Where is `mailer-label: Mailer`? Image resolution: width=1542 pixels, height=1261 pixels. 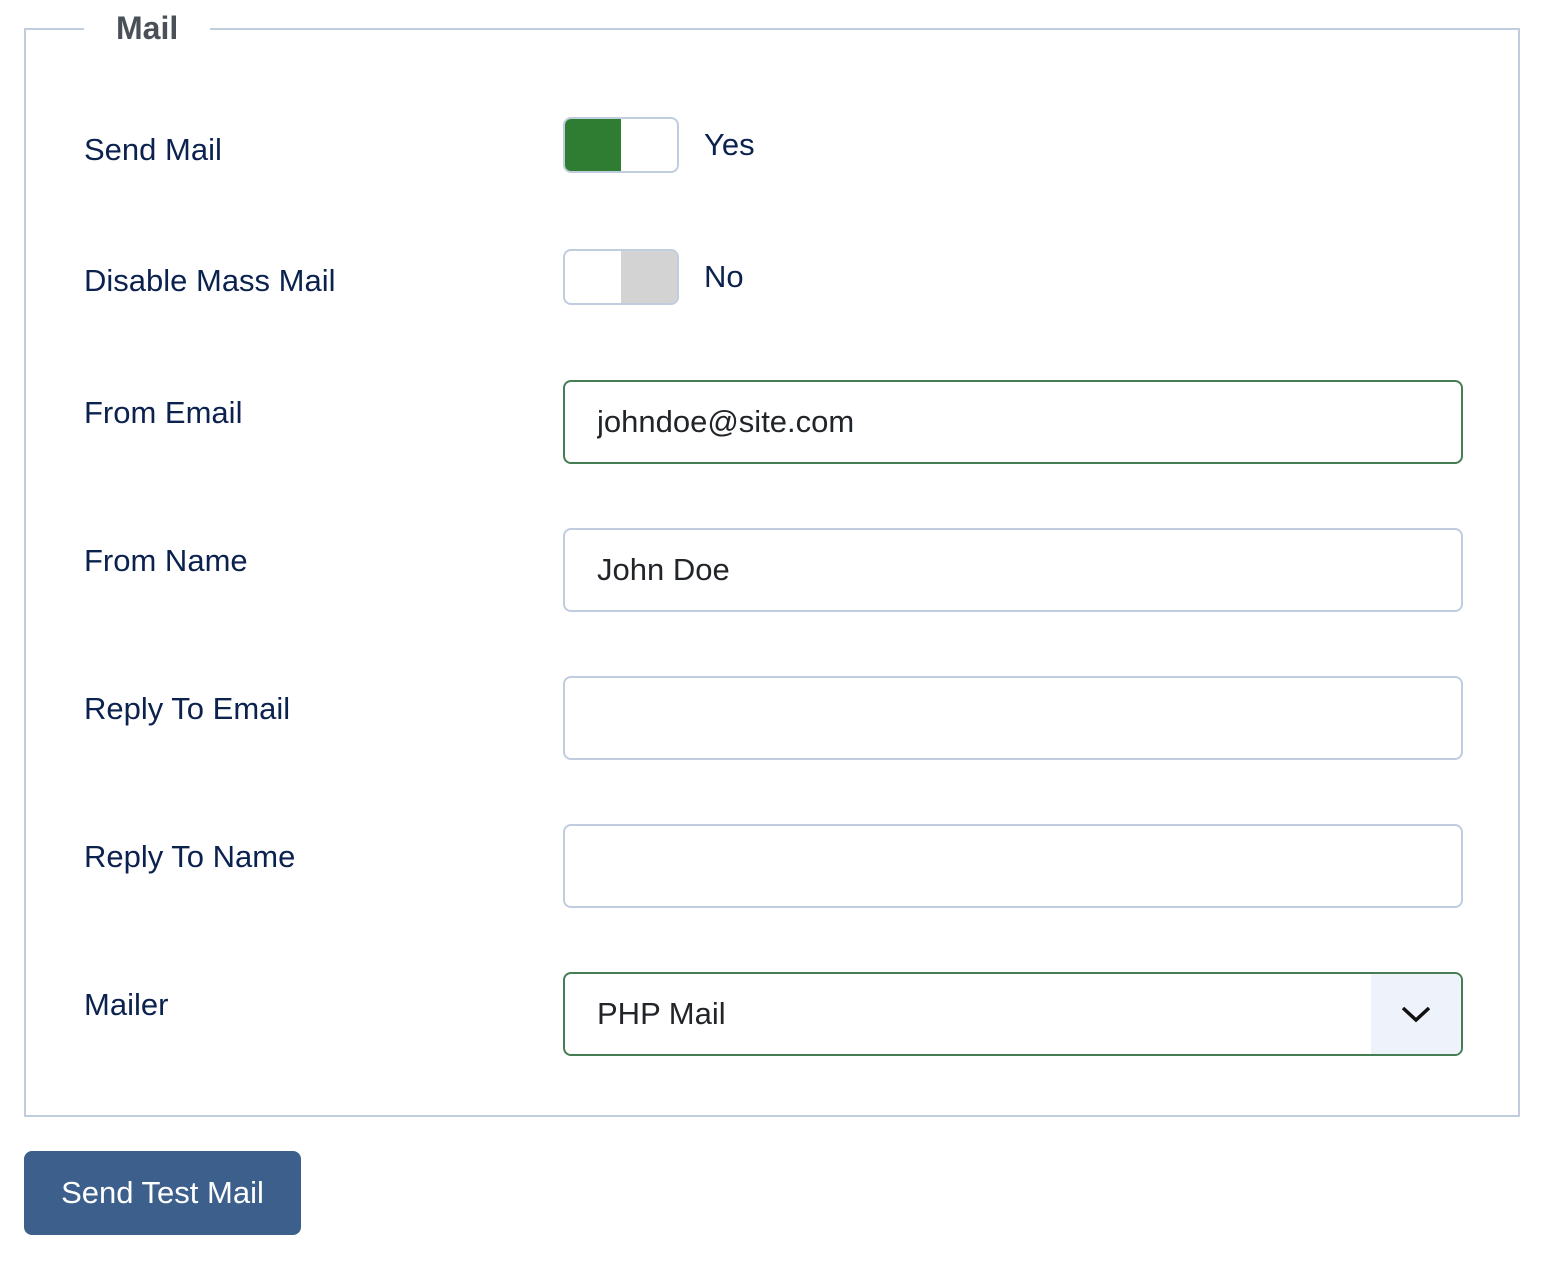
mailer-label: Mailer is located at coordinates (126, 1004).